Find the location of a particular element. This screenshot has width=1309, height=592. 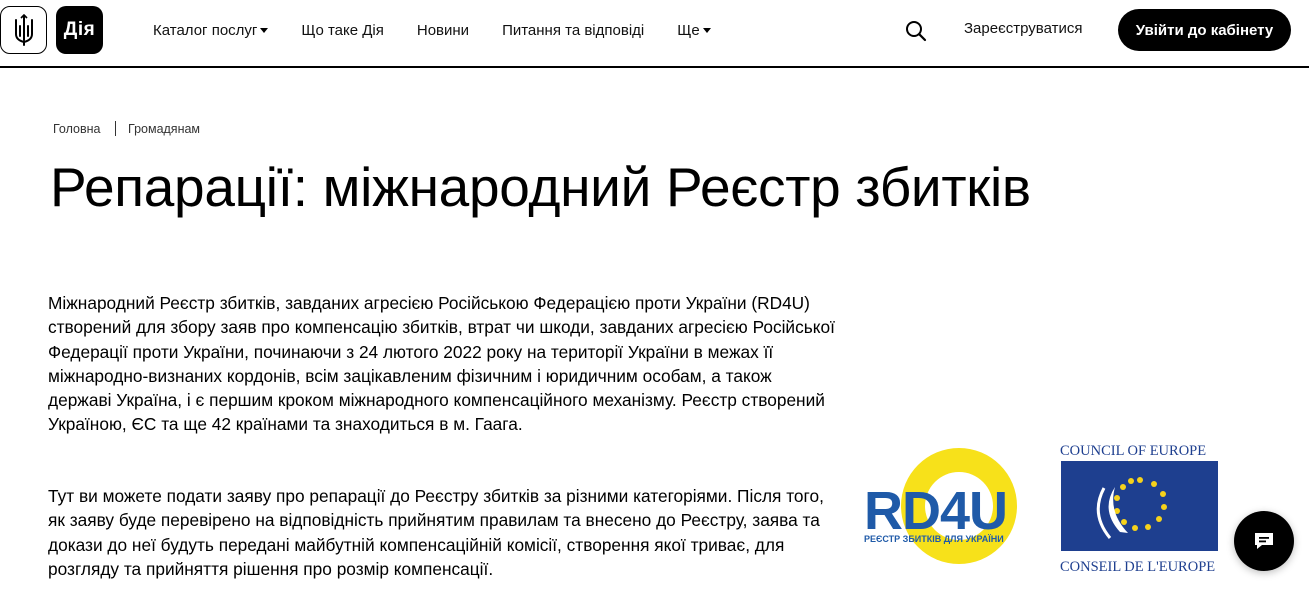

nav-label: Новини is located at coordinates (443, 30).